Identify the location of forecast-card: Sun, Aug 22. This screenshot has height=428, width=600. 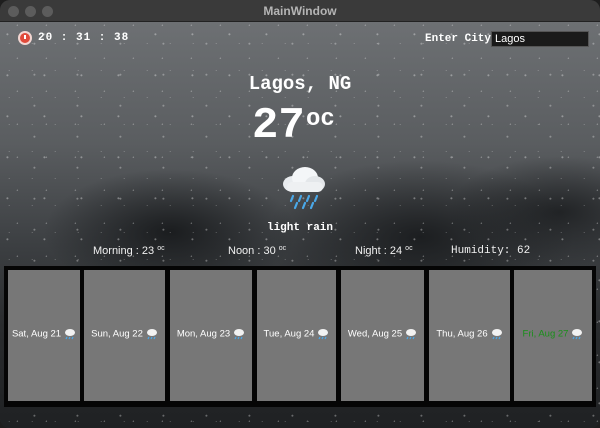
(124, 335).